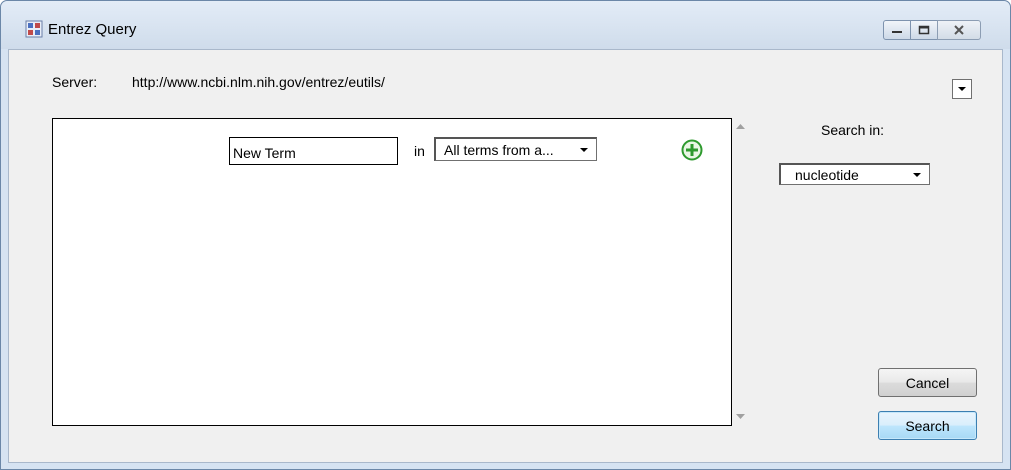 This screenshot has width=1011, height=470. I want to click on close-icon, so click(959, 30).